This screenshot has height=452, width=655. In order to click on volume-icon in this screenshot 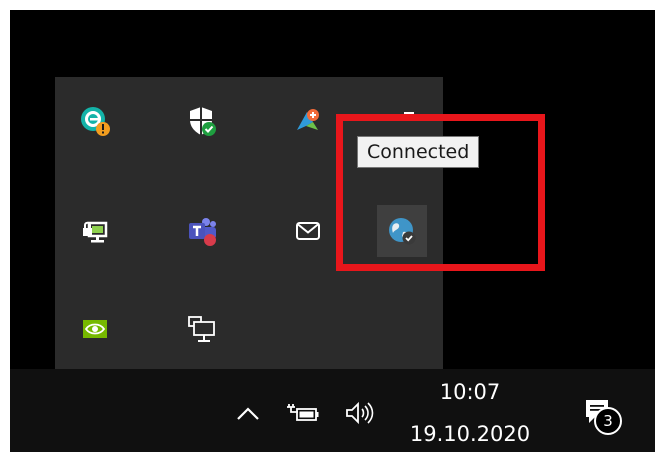, I will do `click(362, 413)`.